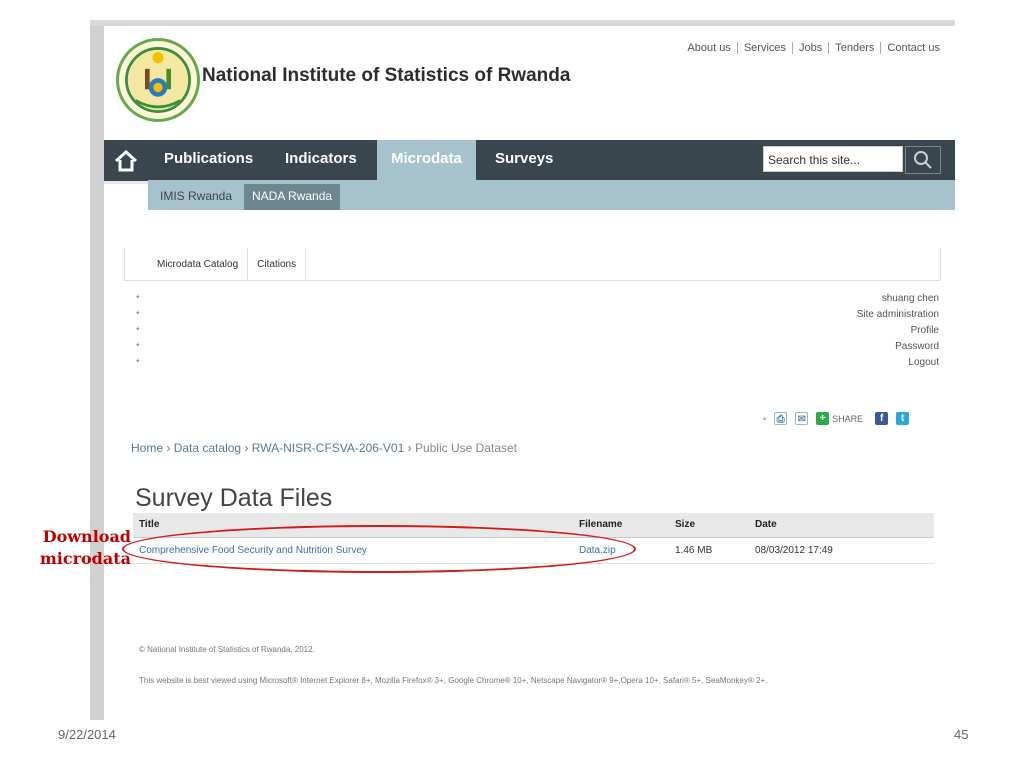 This screenshot has height=768, width=1024. Describe the element at coordinates (379, 549) in the screenshot. I see `annotation-highlight-oval` at that location.